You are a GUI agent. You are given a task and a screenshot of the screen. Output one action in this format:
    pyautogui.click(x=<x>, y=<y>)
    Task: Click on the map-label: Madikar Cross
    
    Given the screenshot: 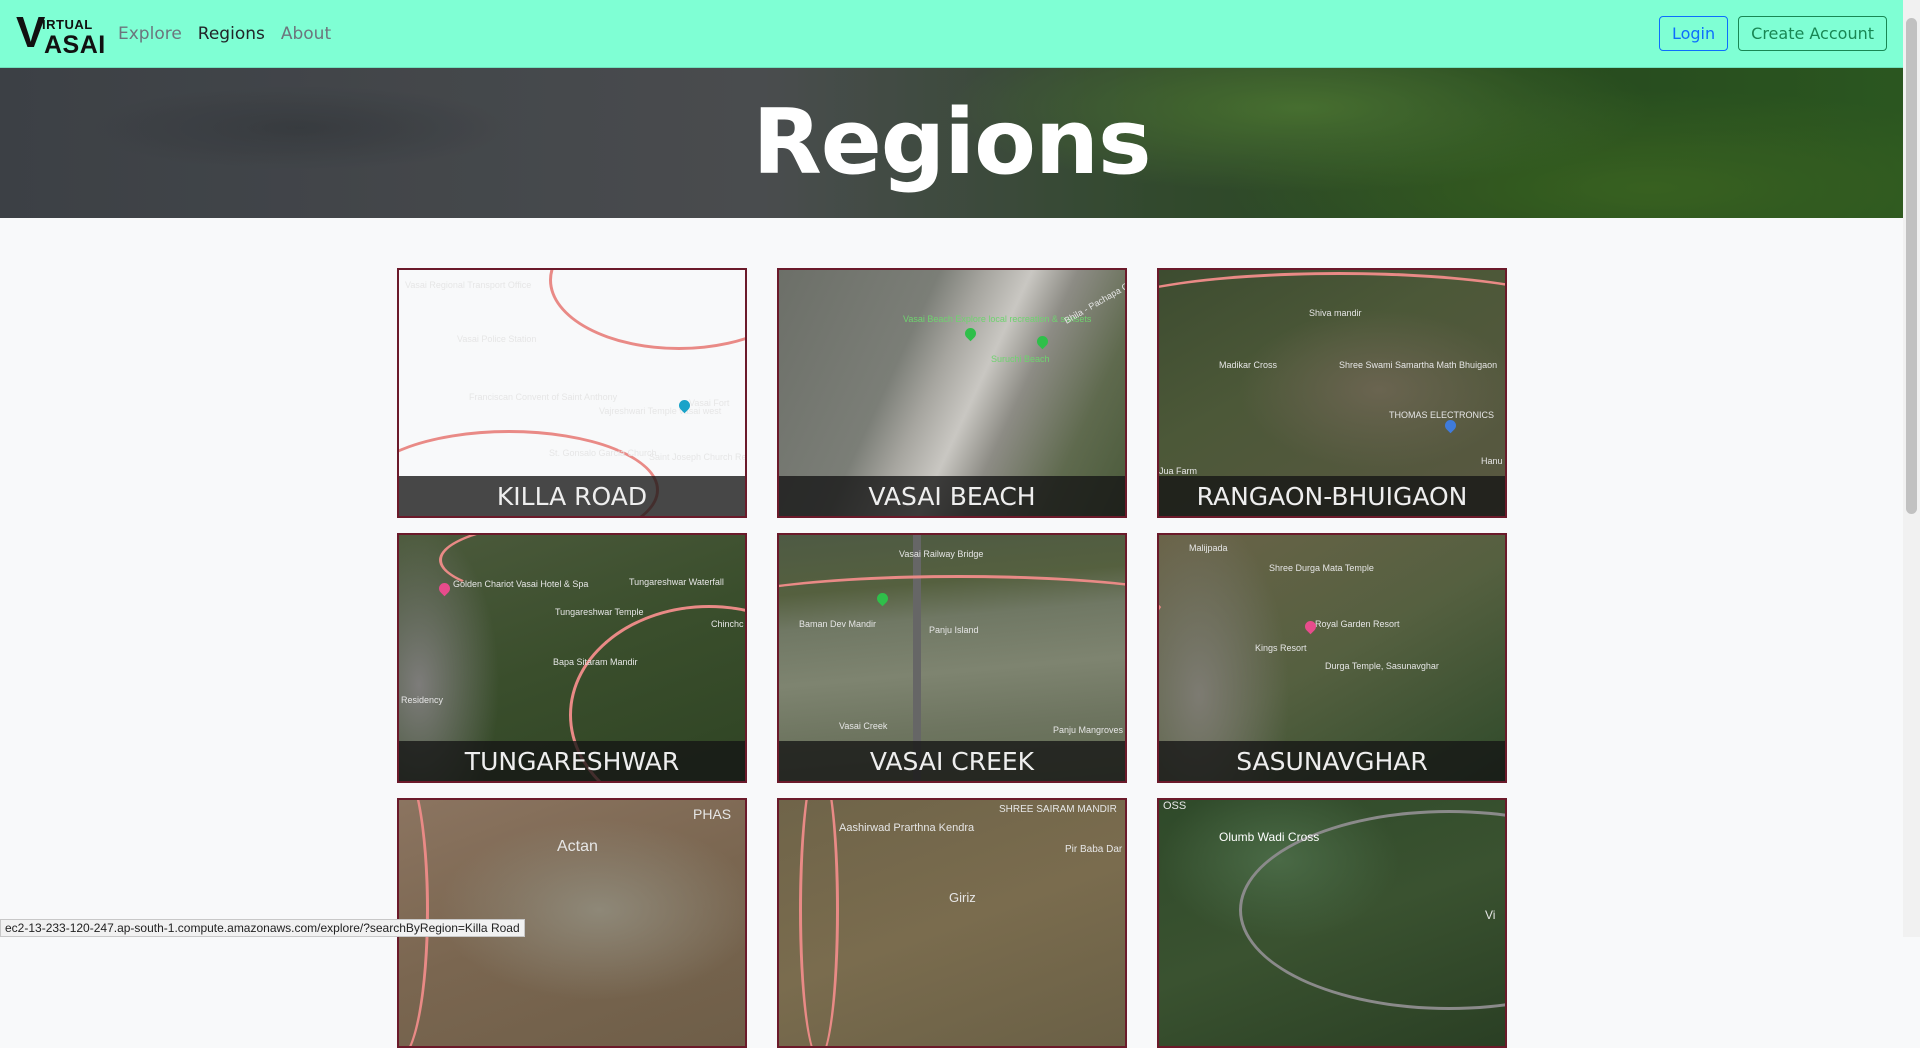 What is the action you would take?
    pyautogui.click(x=1248, y=365)
    